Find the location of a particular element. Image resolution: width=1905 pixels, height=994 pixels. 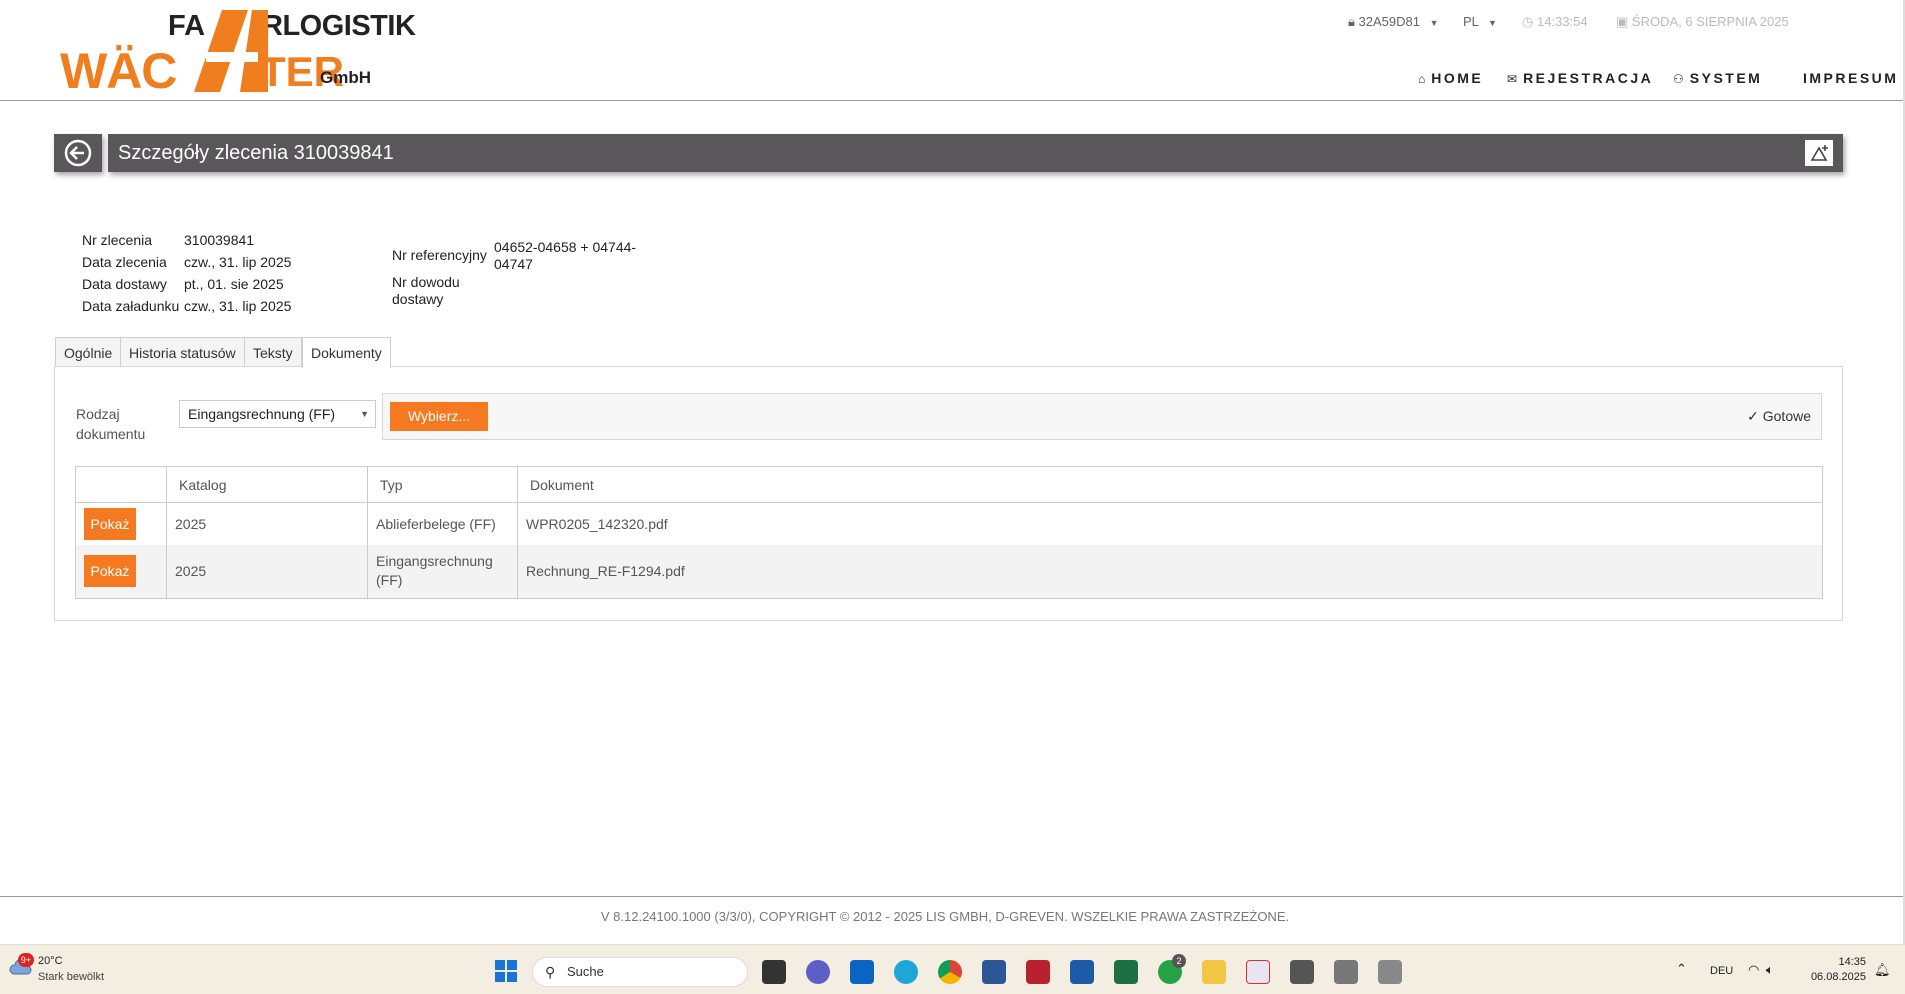

time-text: 14:33:54 is located at coordinates (1562, 21).